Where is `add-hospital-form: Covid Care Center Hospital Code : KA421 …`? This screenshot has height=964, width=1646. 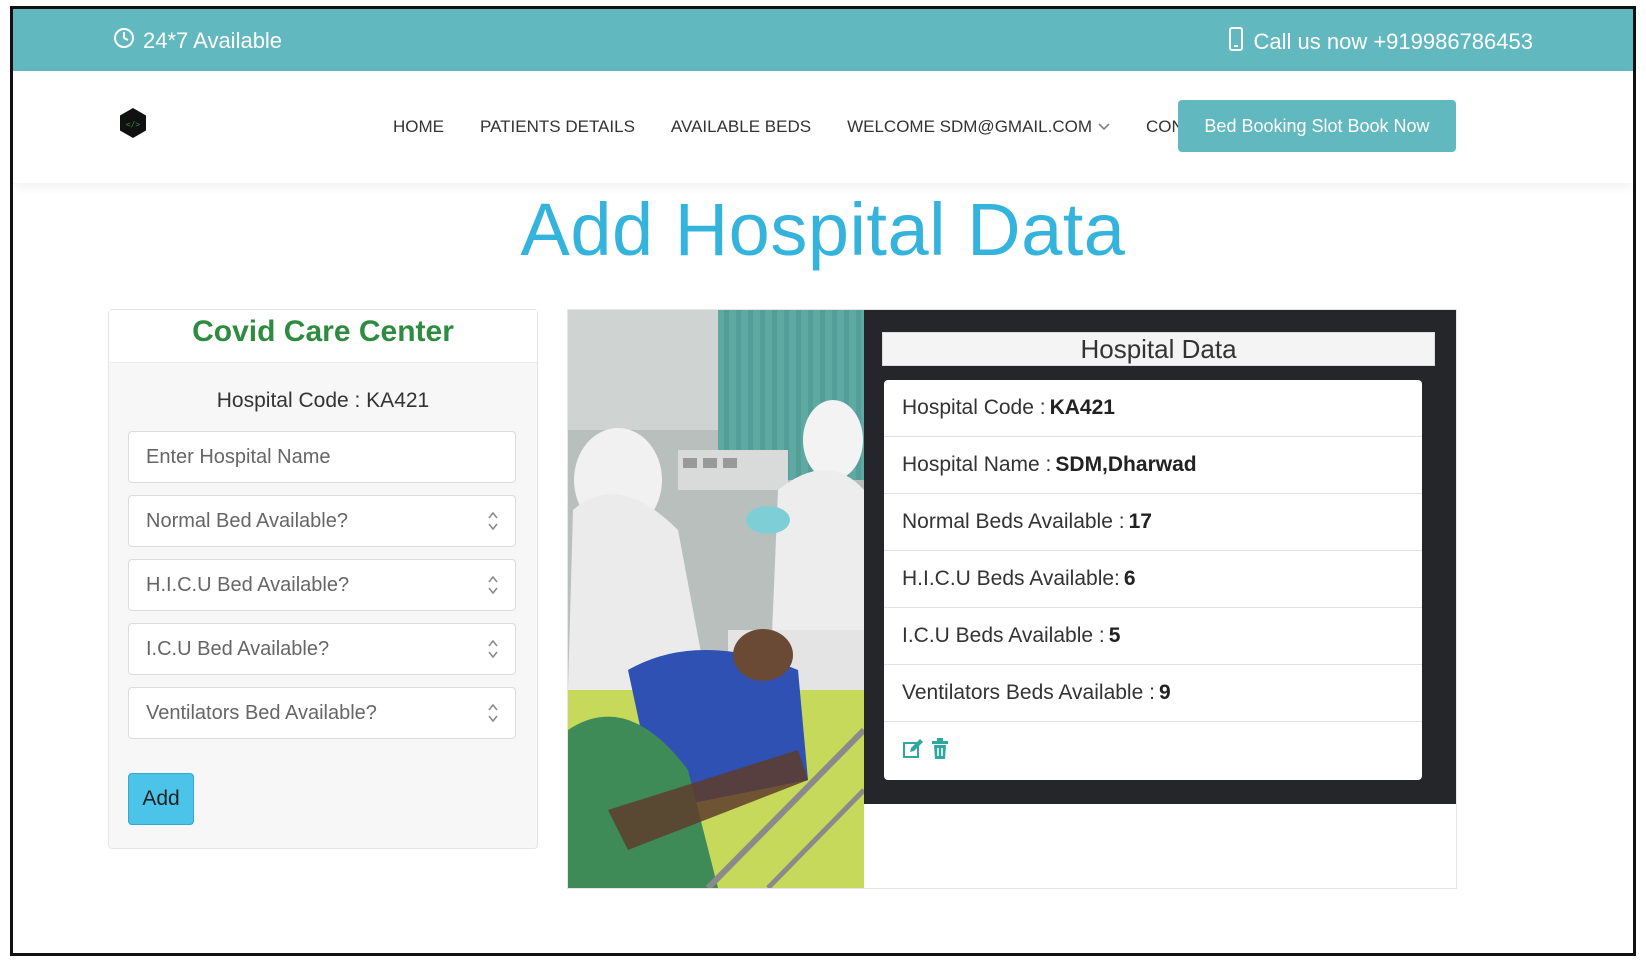
add-hospital-form: Covid Care Center Hospital Code : KA421 … is located at coordinates (323, 579).